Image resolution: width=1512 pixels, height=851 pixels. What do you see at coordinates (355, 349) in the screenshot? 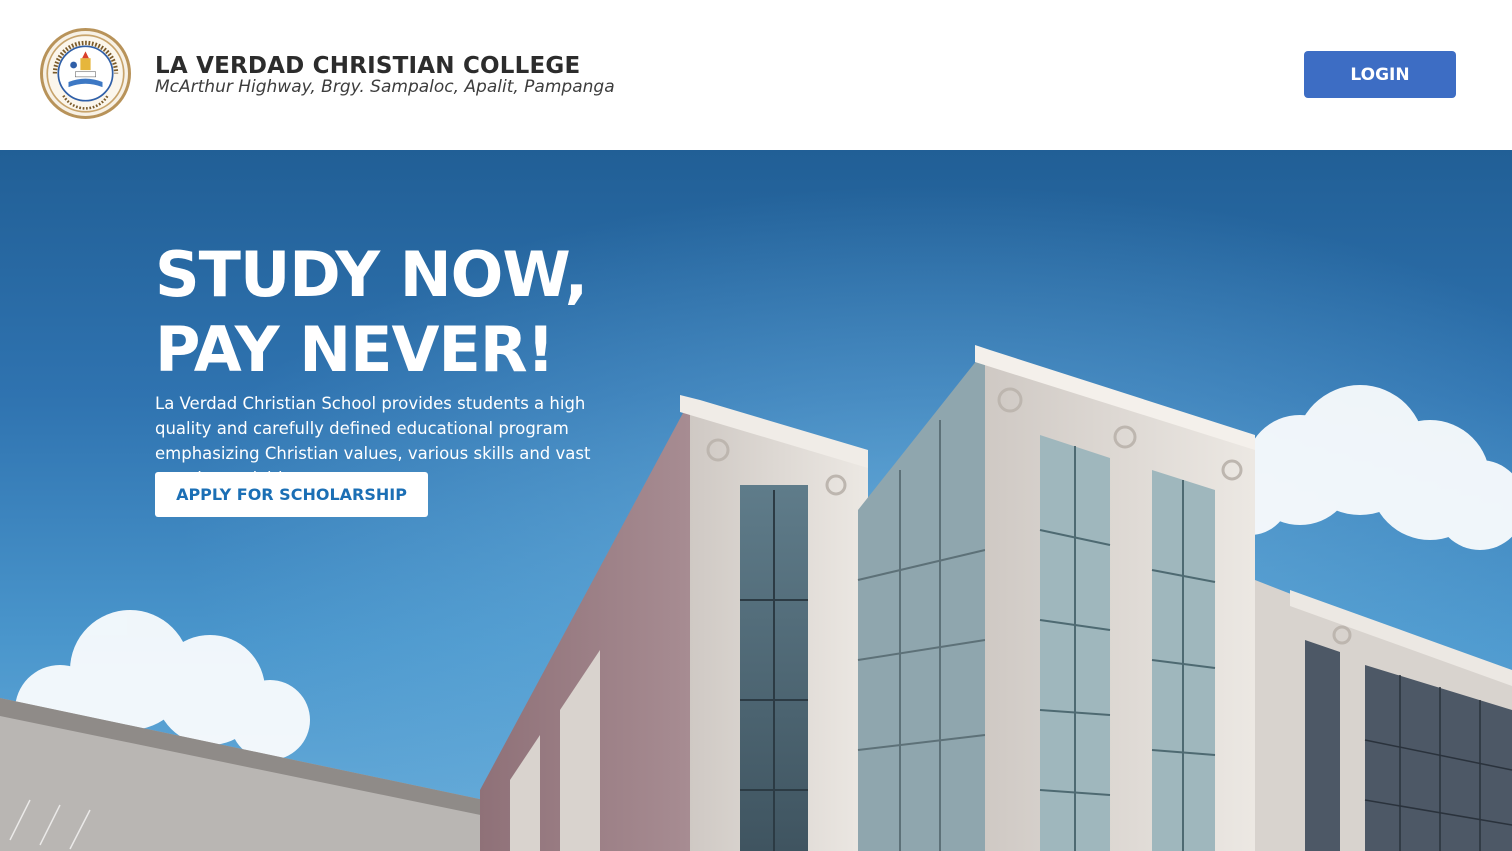
I see `hero-headline-line-2: PAY NEVER!` at bounding box center [355, 349].